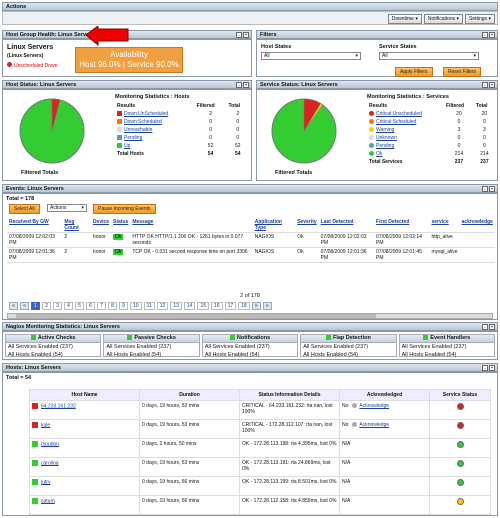  What do you see at coordinates (346, 225) in the screenshot?
I see `events-column-header: Last Detected` at bounding box center [346, 225].